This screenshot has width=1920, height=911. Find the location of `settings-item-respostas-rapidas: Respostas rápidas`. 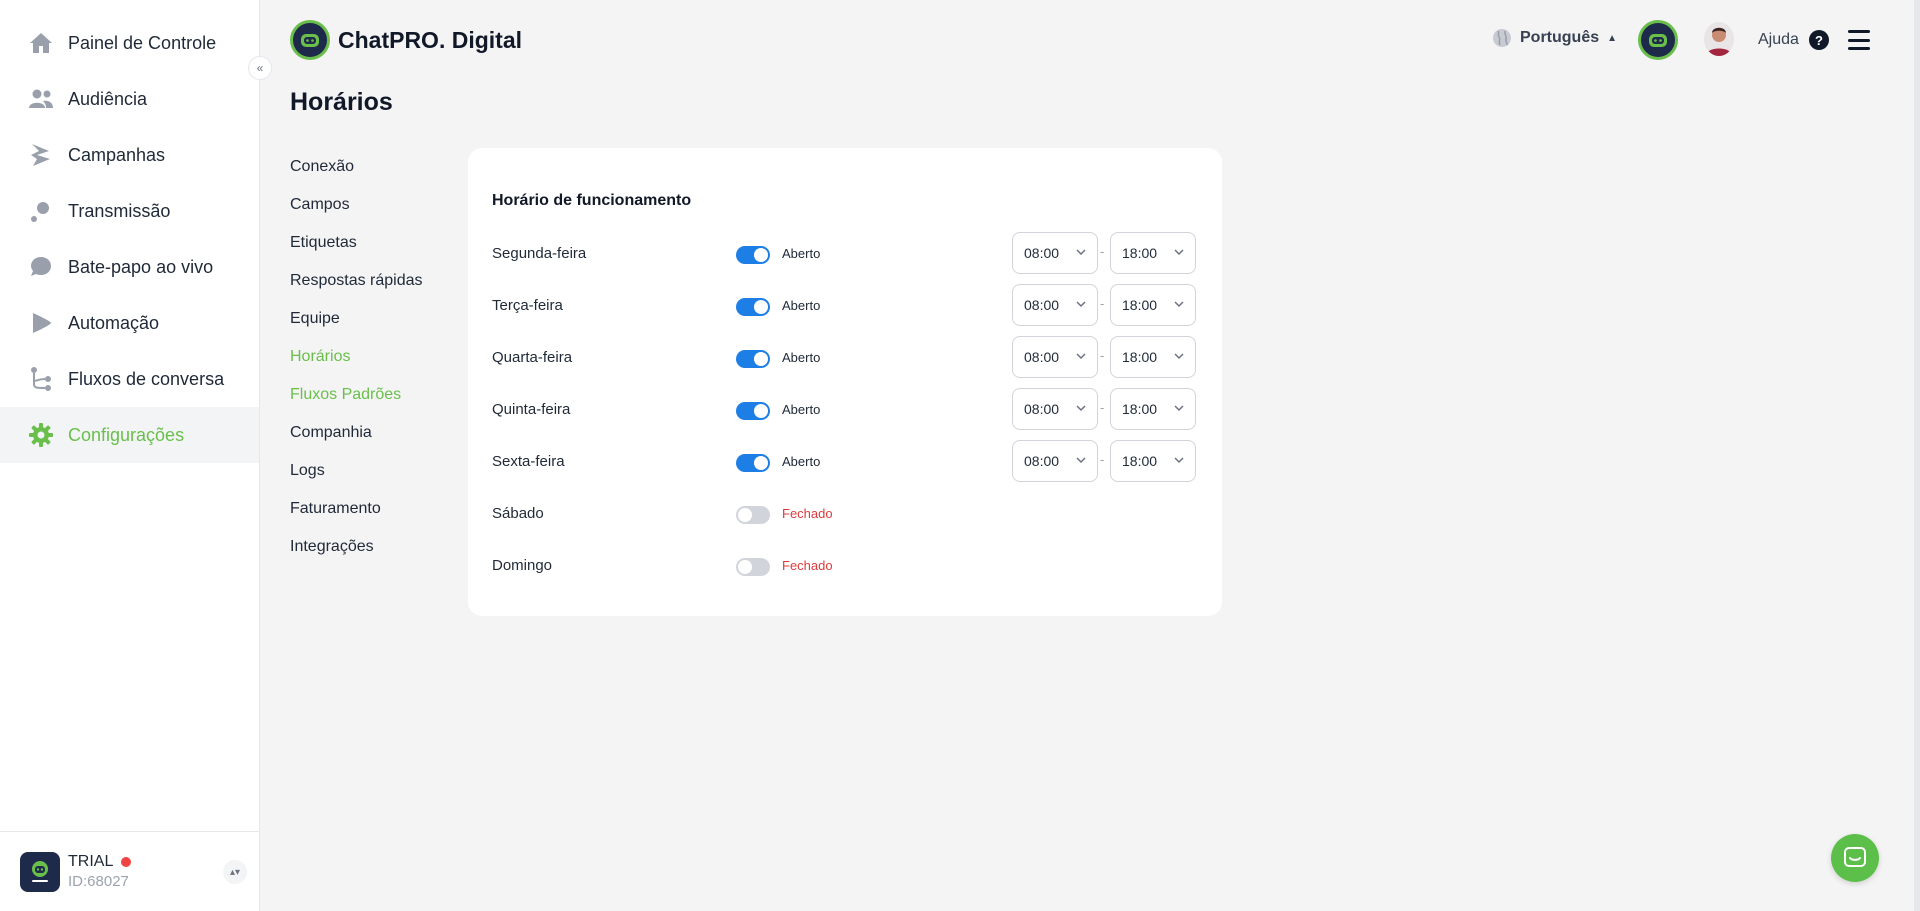

settings-item-respostas-rapidas: Respostas rápidas is located at coordinates (356, 281).